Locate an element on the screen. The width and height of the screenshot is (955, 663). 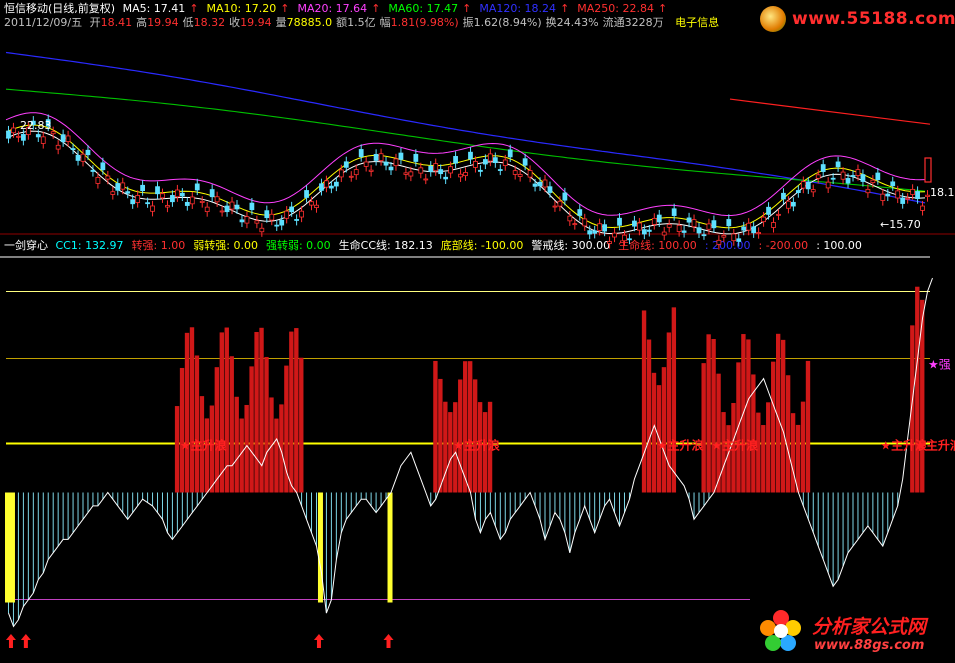
brand-url: www.88gs.com is located at coordinates (869, 645).